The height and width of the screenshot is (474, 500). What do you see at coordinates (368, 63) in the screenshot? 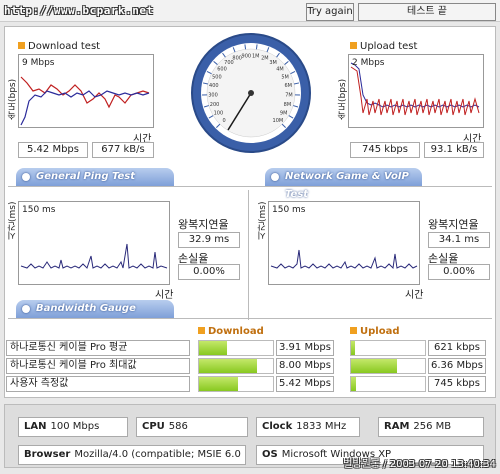
I see `upload-scale: 2 Mbps` at bounding box center [368, 63].